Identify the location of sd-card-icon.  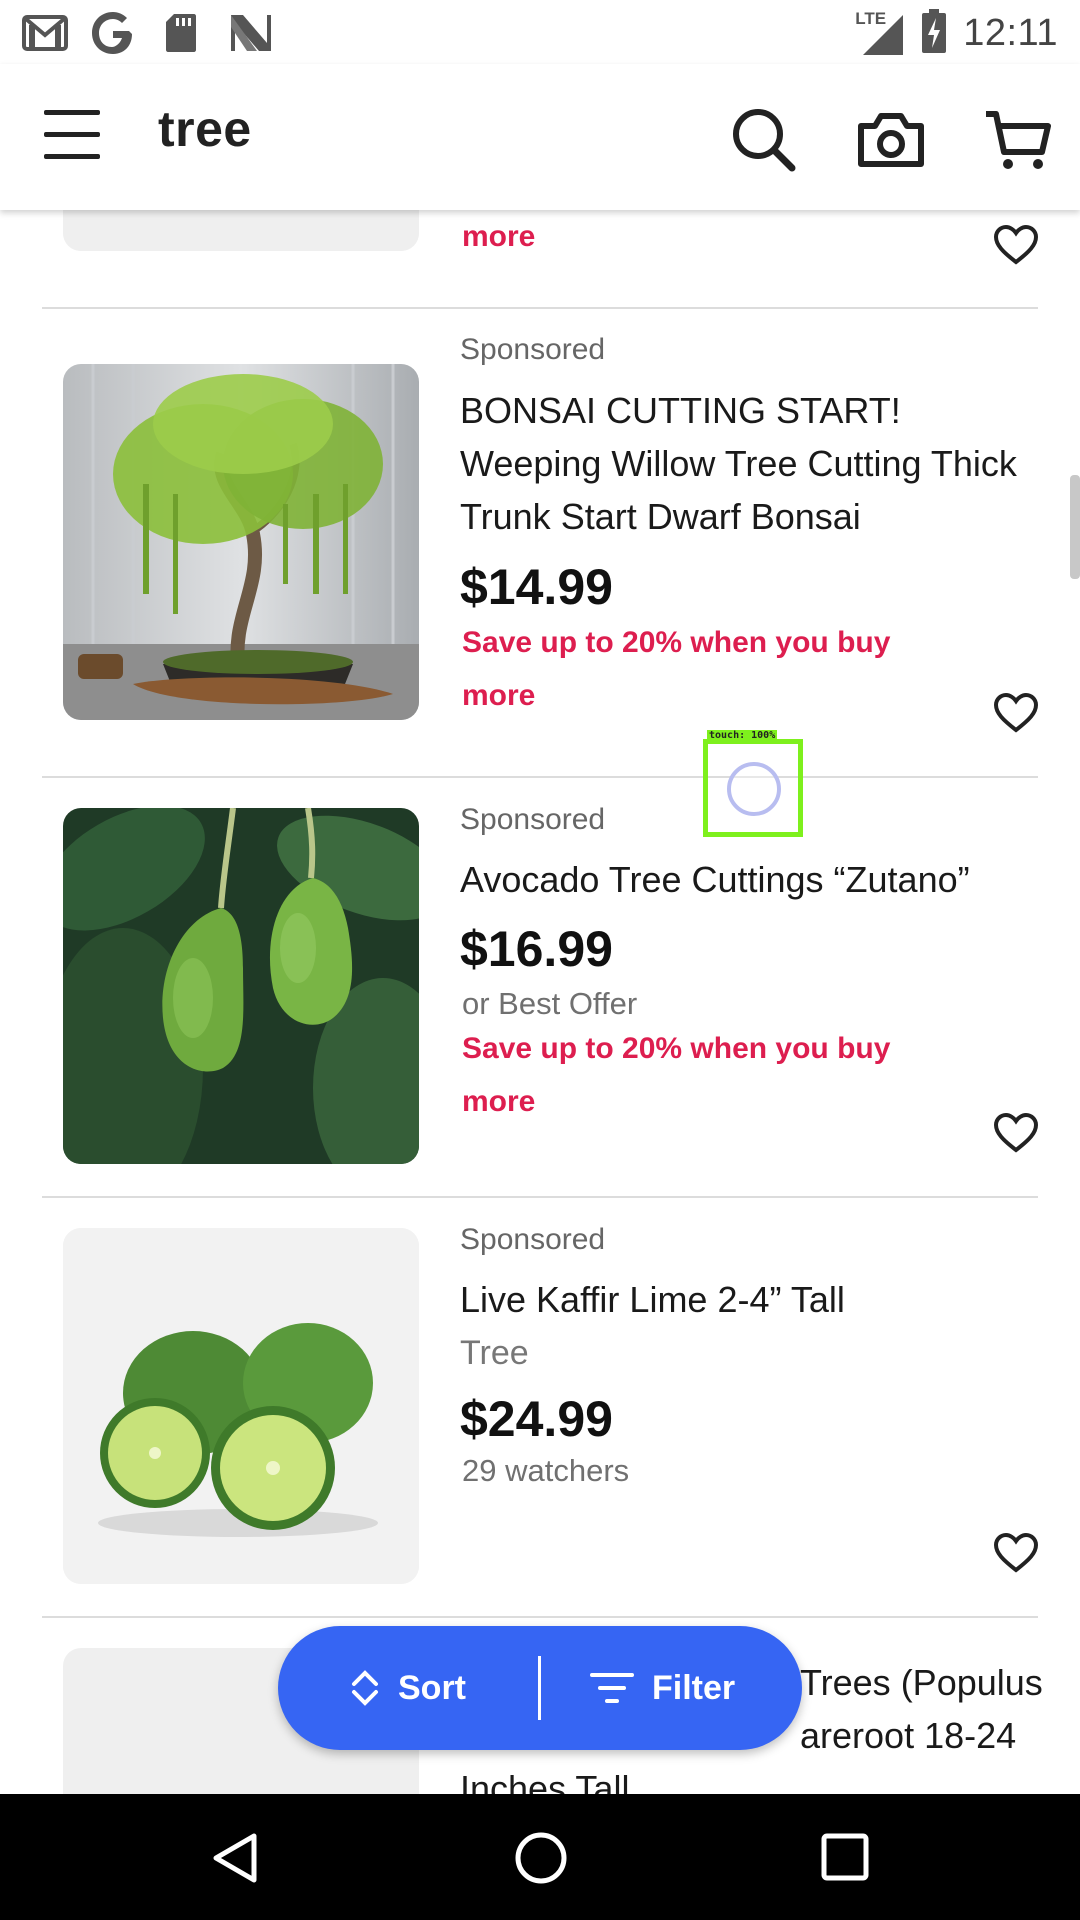
(181, 33).